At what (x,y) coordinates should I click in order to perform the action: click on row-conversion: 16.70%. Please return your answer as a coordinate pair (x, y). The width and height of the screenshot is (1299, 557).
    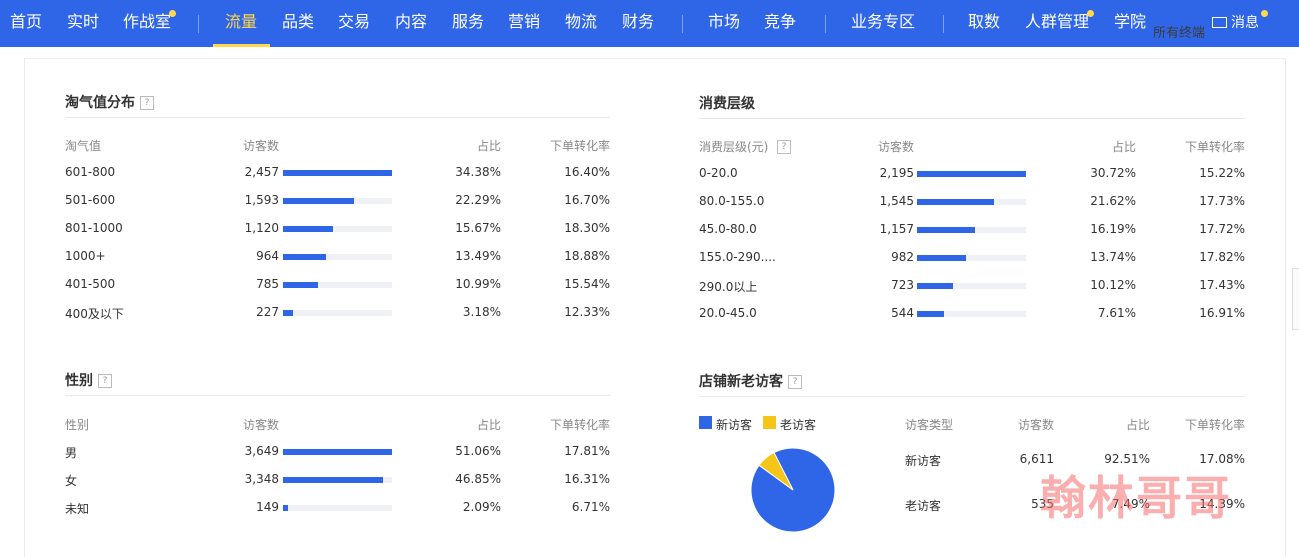
    Looking at the image, I should click on (587, 200).